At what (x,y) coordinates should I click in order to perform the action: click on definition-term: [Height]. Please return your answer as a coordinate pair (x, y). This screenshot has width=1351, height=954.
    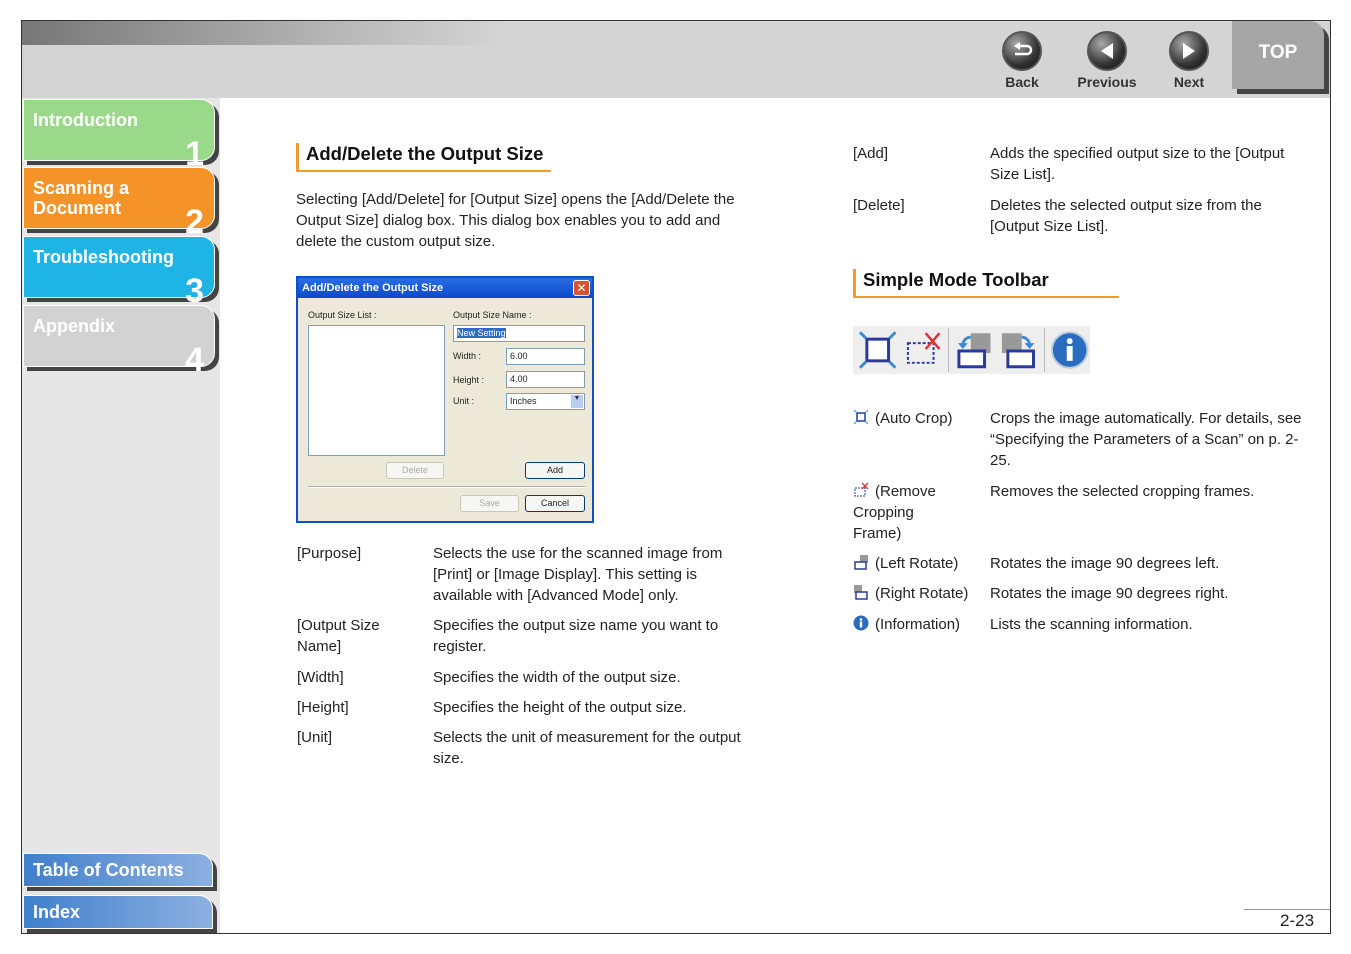
    Looking at the image, I should click on (323, 707).